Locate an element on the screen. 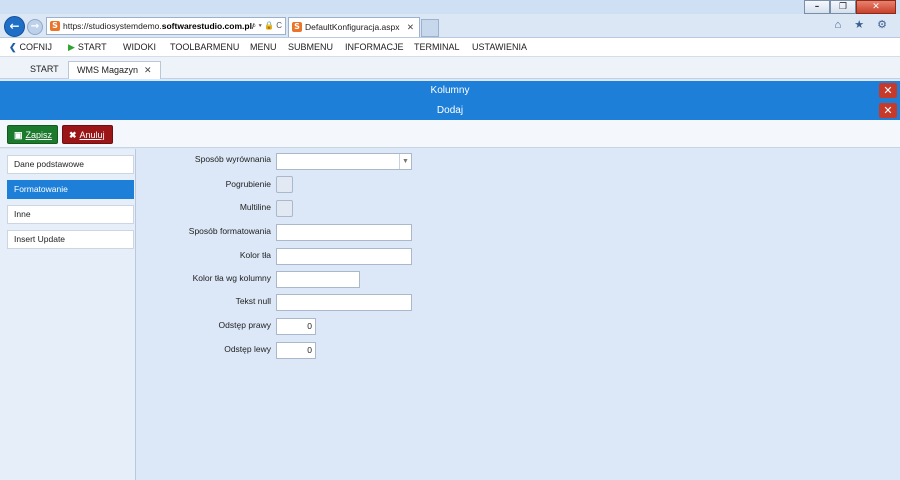  close-kolumny-icon: ✕ is located at coordinates (888, 90).